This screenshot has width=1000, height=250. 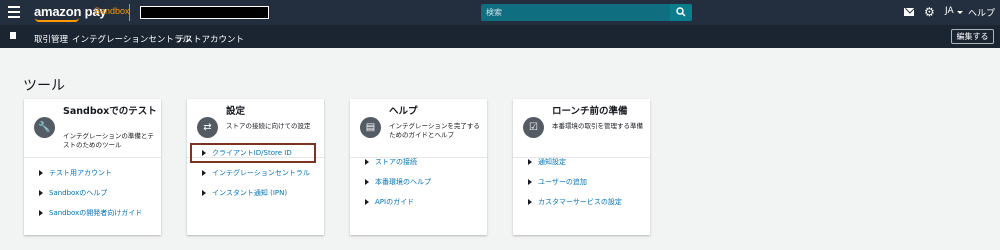 I want to click on link-sandbox-dev-guide: Sandboxの開発者向けガイド, so click(x=90, y=213).